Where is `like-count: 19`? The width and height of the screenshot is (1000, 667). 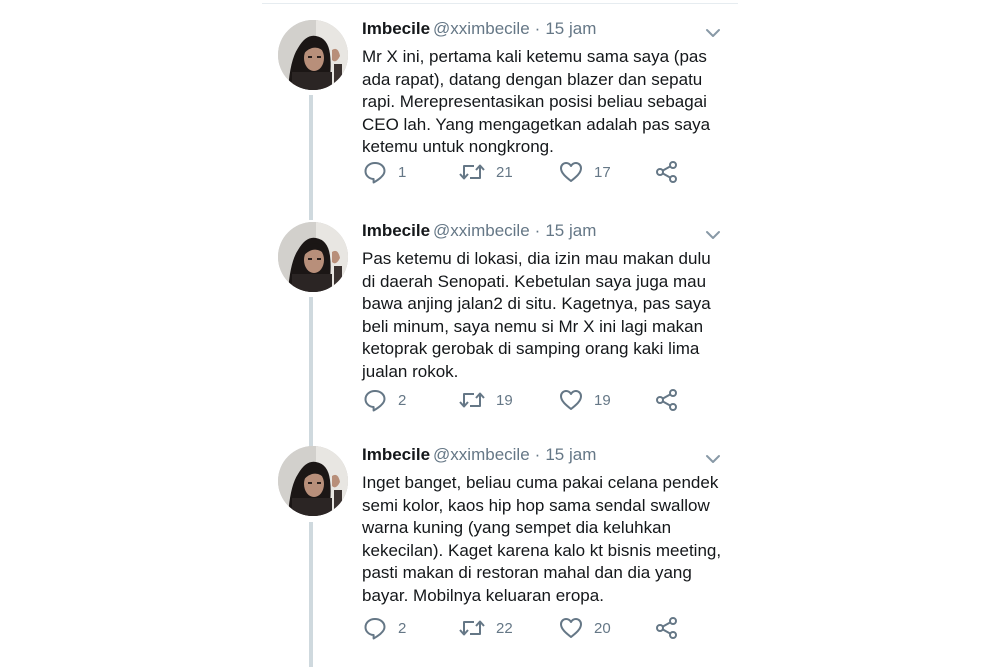
like-count: 19 is located at coordinates (602, 400).